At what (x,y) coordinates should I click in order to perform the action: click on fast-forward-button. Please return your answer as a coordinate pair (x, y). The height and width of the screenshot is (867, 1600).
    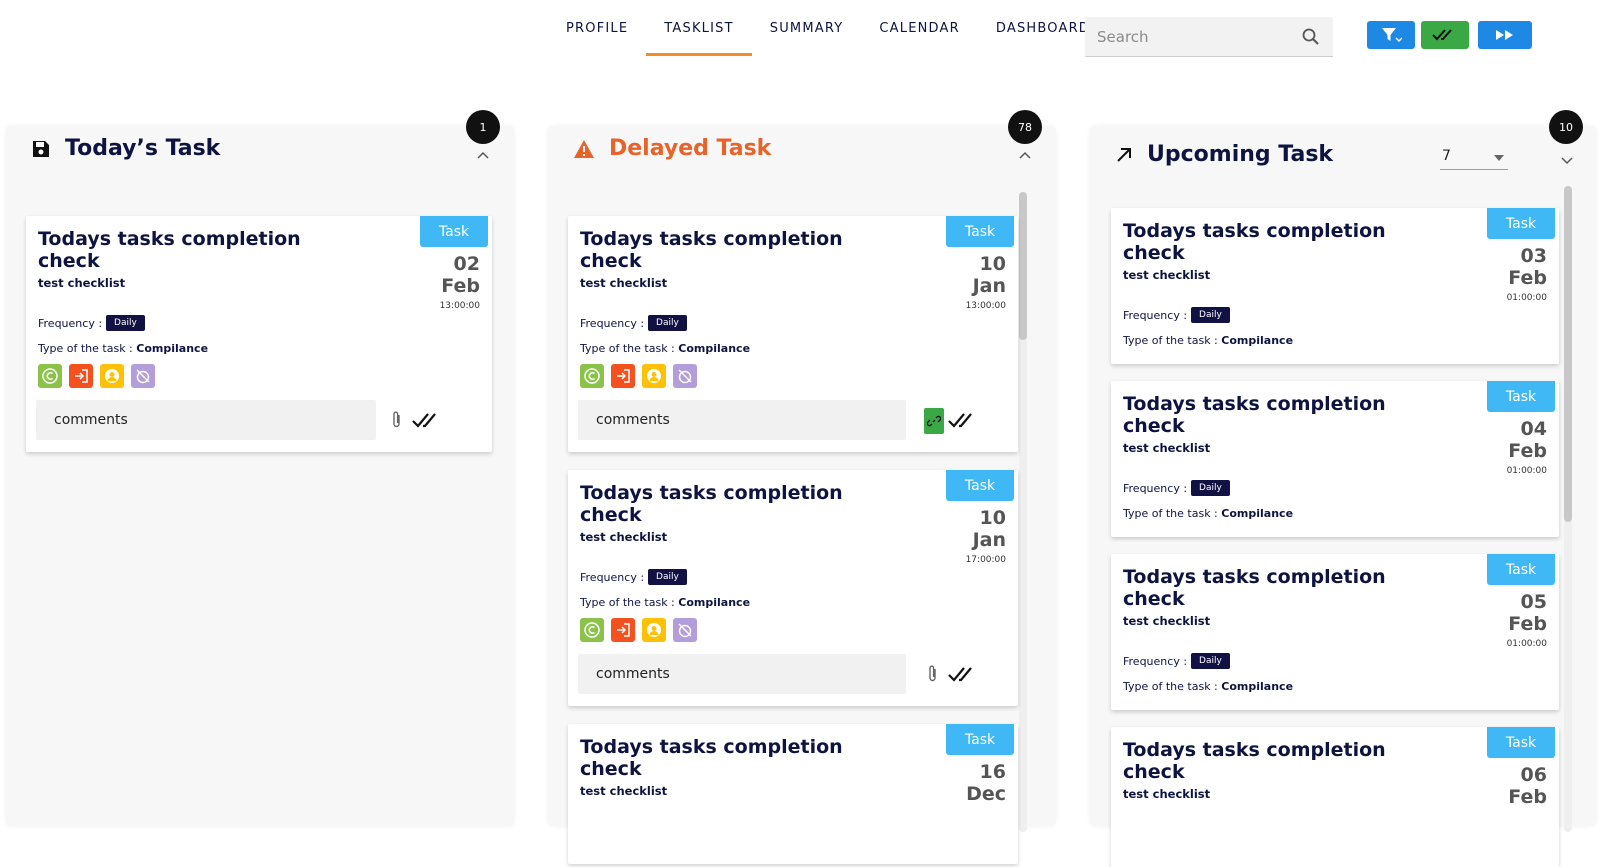
    Looking at the image, I should click on (1505, 35).